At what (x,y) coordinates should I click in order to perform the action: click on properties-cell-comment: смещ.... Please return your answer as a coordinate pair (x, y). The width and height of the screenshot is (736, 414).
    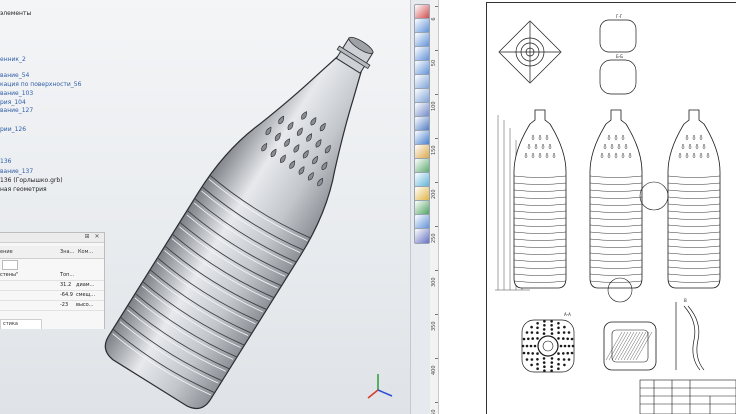
    Looking at the image, I should click on (86, 295).